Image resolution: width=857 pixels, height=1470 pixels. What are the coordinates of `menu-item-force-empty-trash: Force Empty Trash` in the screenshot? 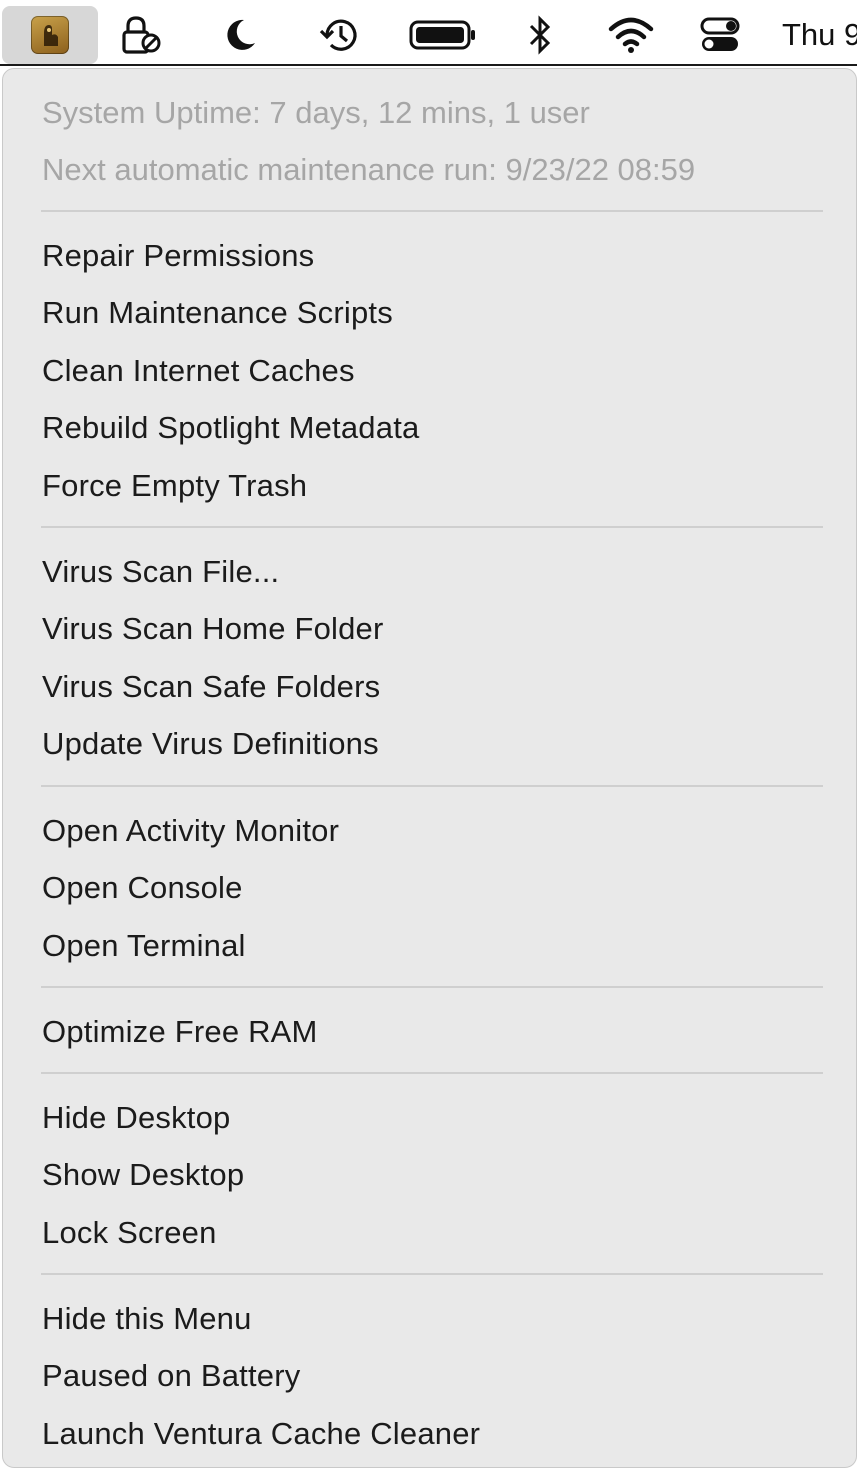 It's located at (174, 486).